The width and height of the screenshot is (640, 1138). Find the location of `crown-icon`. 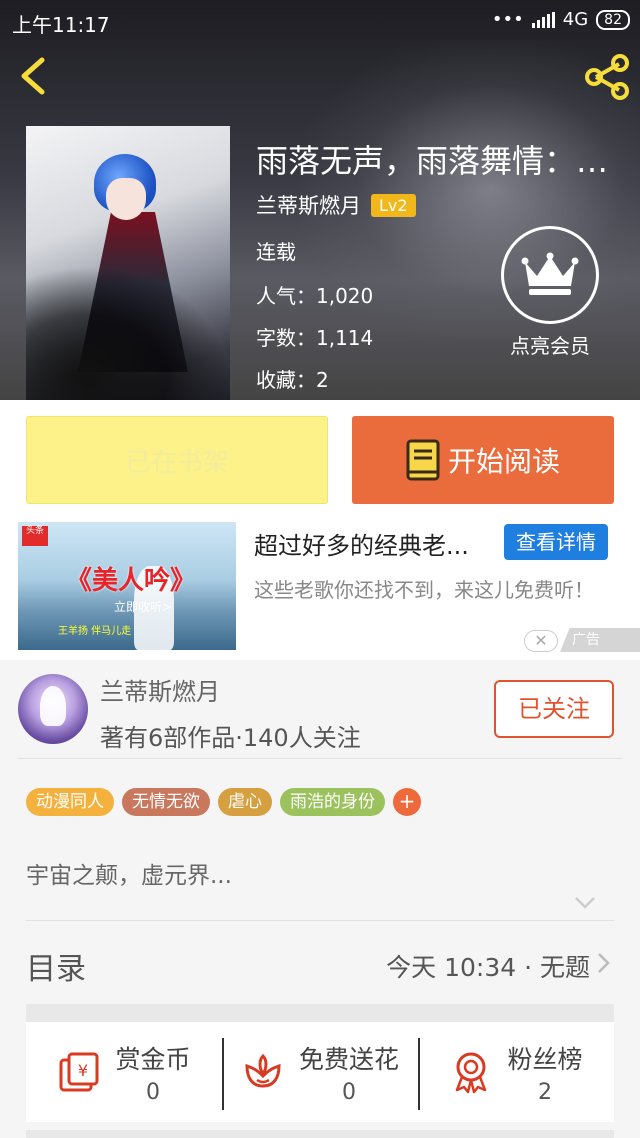

crown-icon is located at coordinates (550, 275).